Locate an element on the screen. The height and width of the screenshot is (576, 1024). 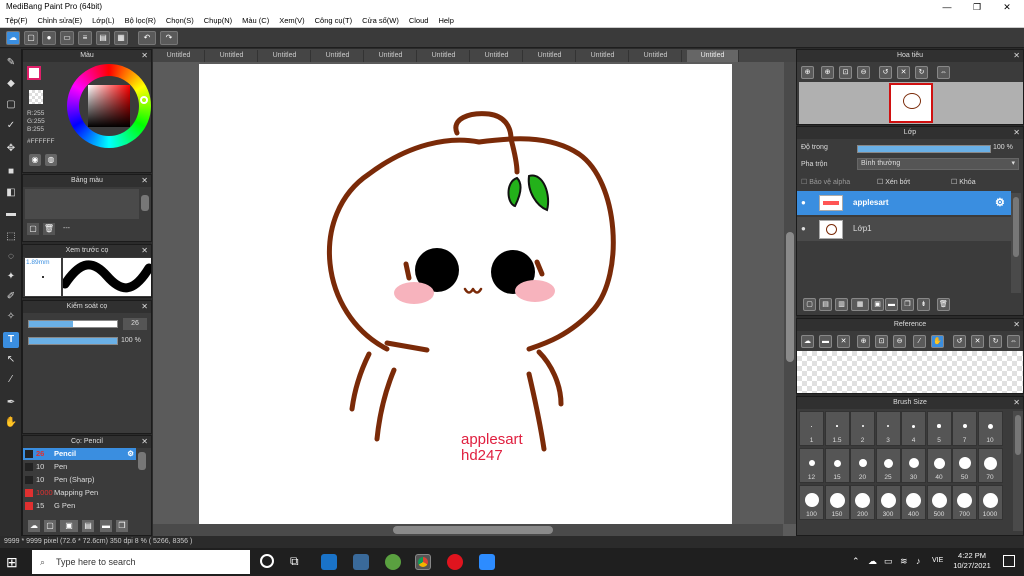
ref-zoom-out-icon: ⊖ is located at coordinates (899, 341).